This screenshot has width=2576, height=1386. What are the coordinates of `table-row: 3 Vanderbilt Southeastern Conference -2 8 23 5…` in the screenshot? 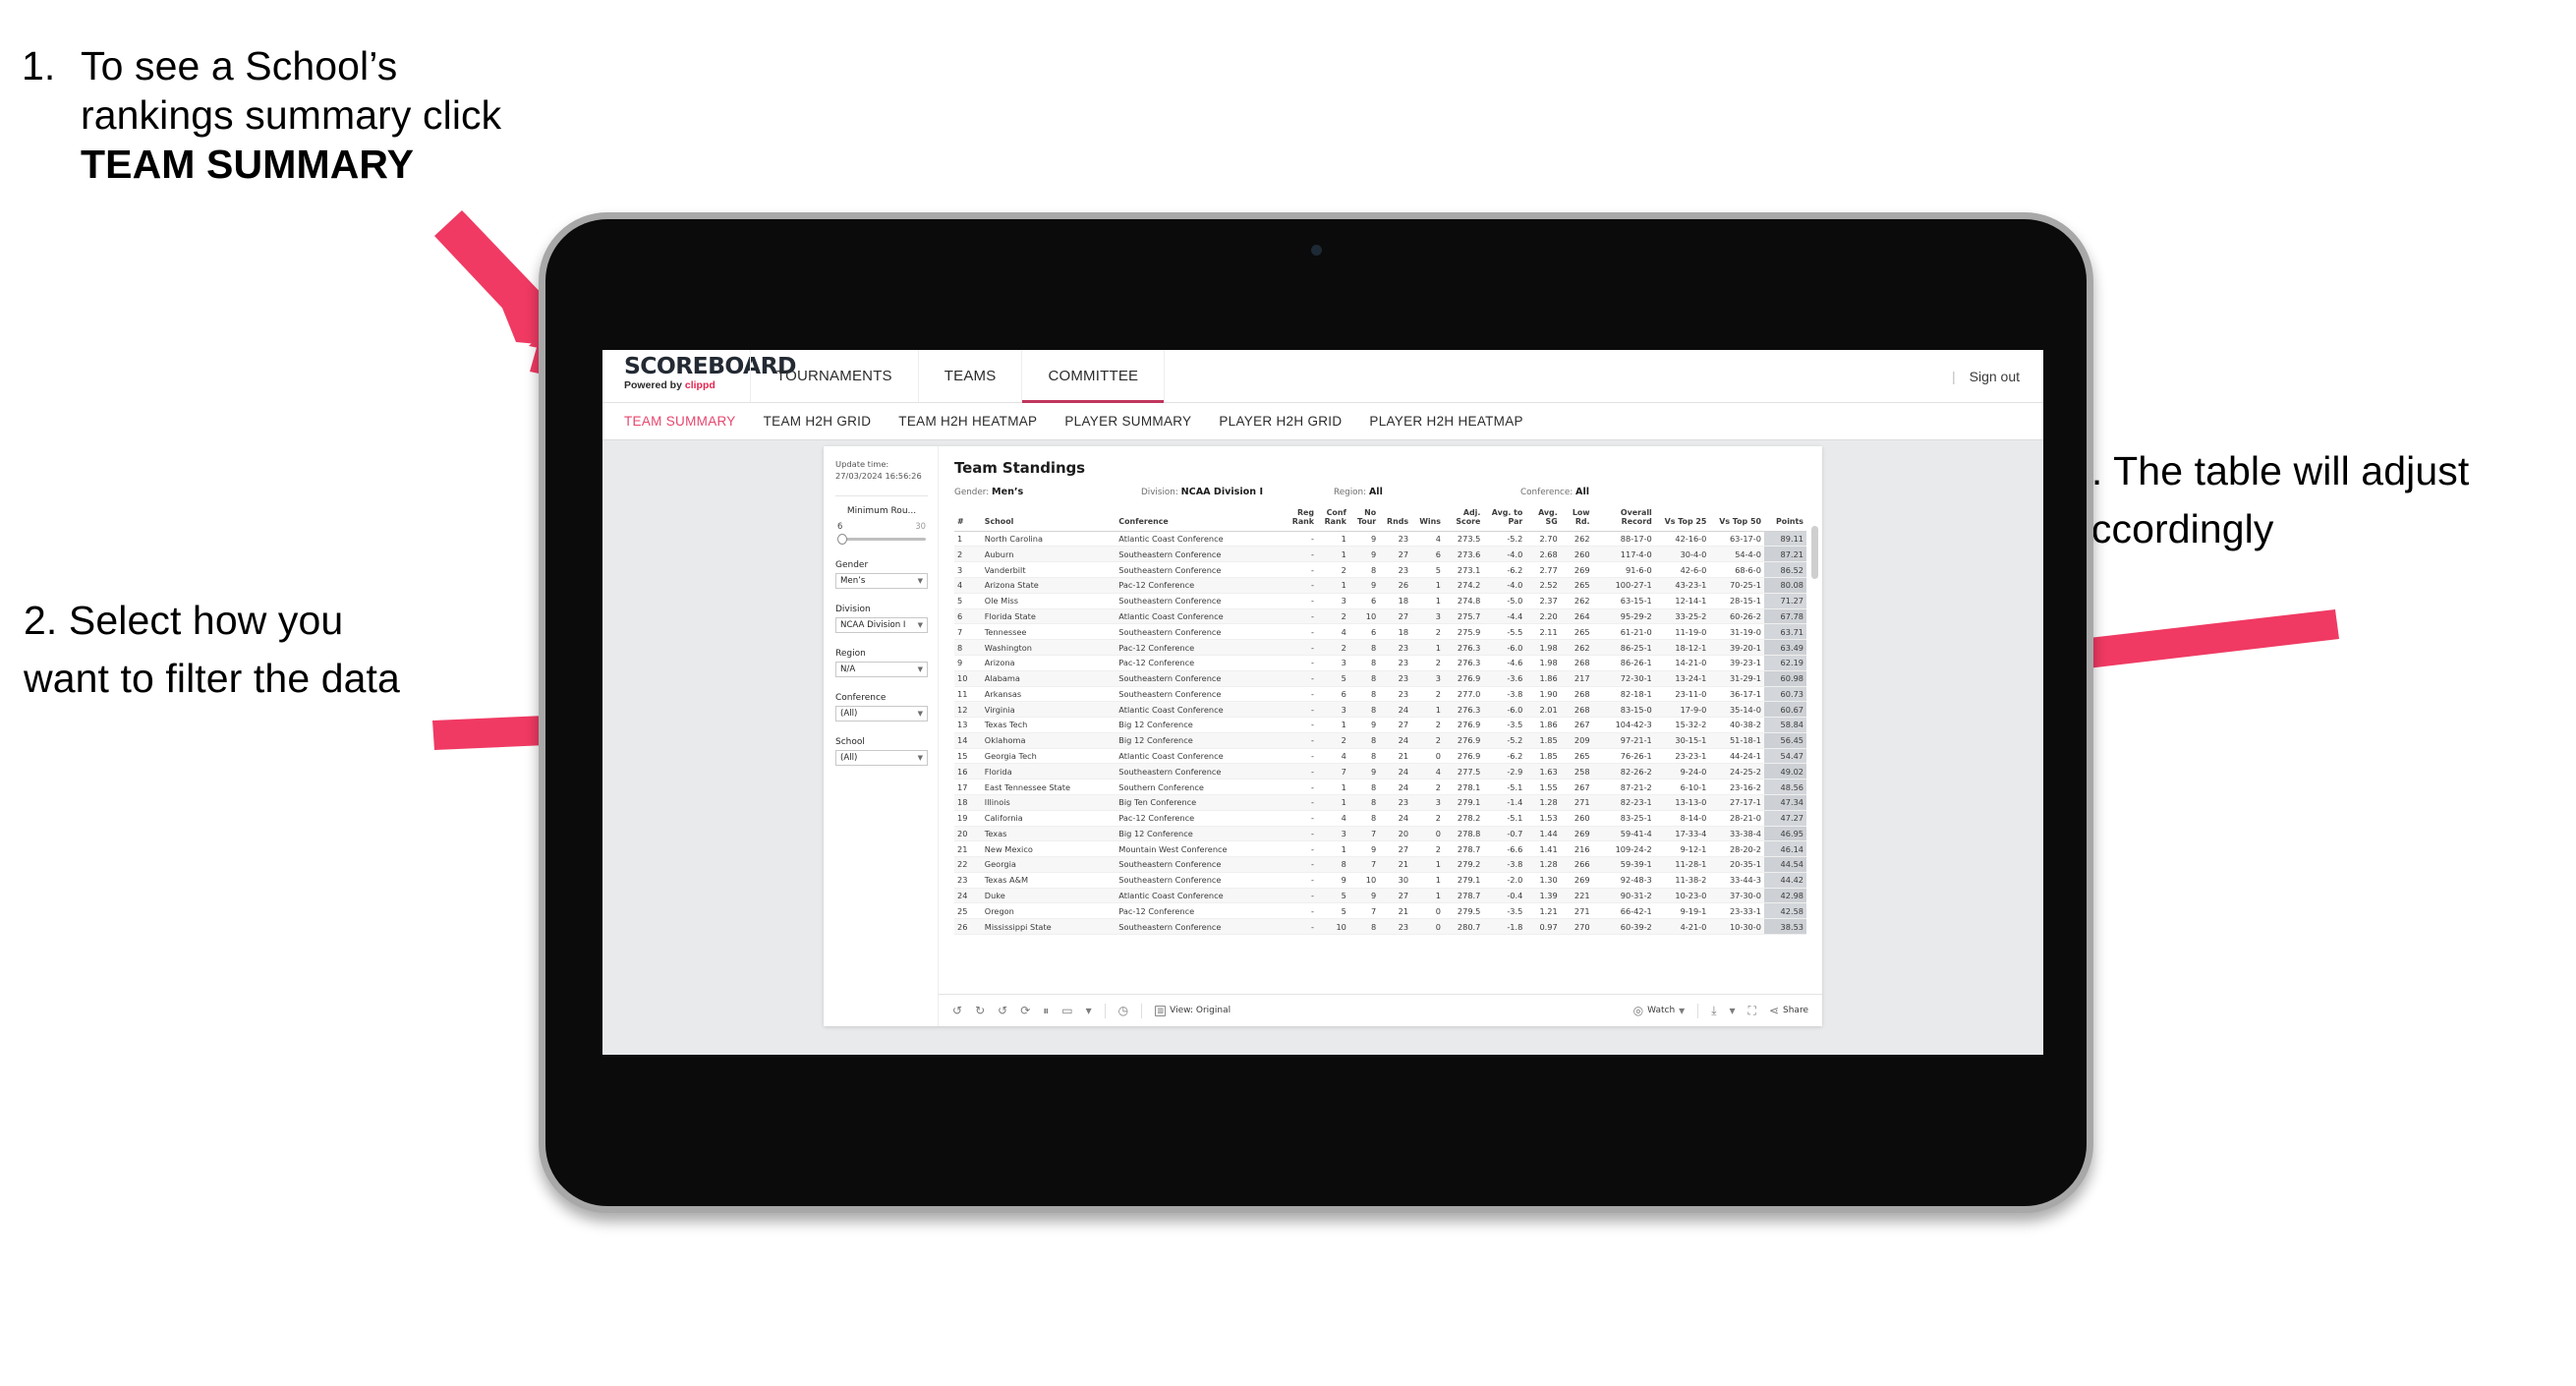 It's located at (1380, 570).